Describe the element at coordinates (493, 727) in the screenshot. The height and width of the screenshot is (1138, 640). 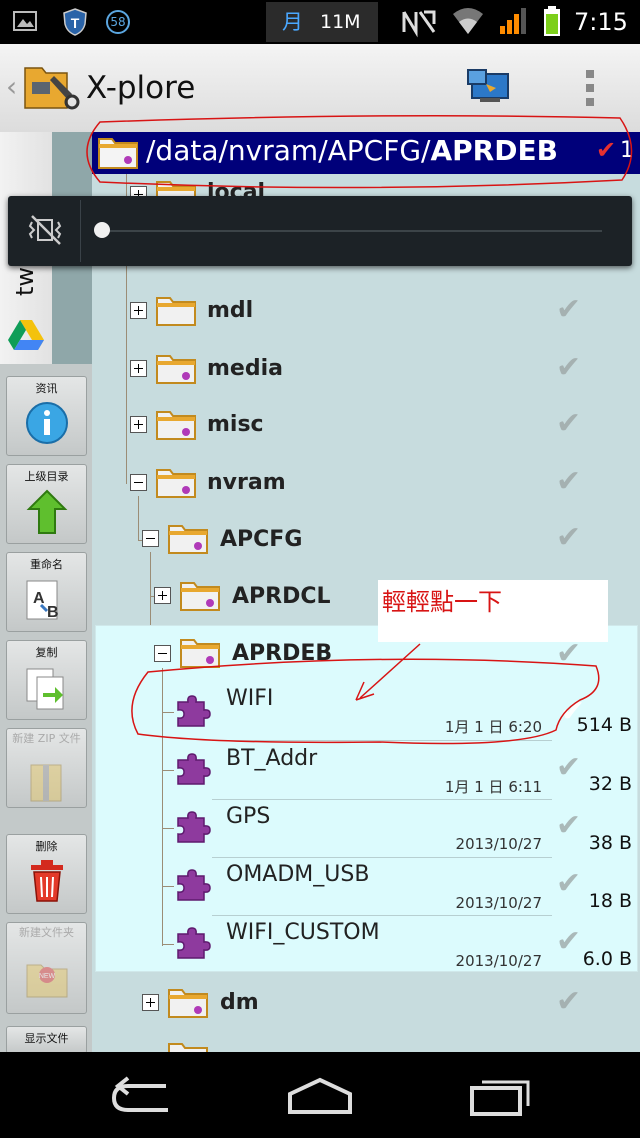
I see `file-date: 1月 1 日 6:20` at that location.